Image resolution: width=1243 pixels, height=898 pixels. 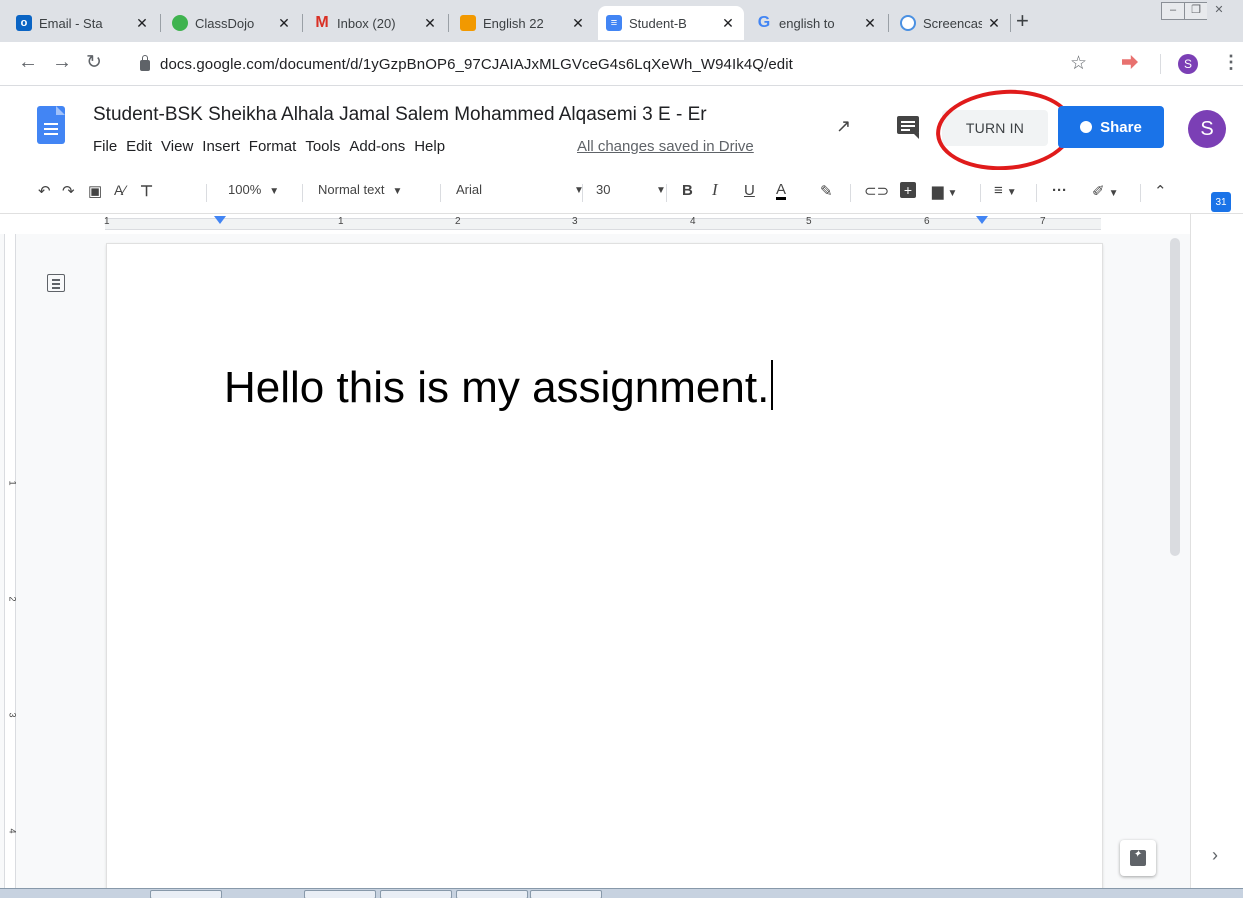 What do you see at coordinates (366, 23) in the screenshot?
I see `tab-title: Inbox (20)` at bounding box center [366, 23].